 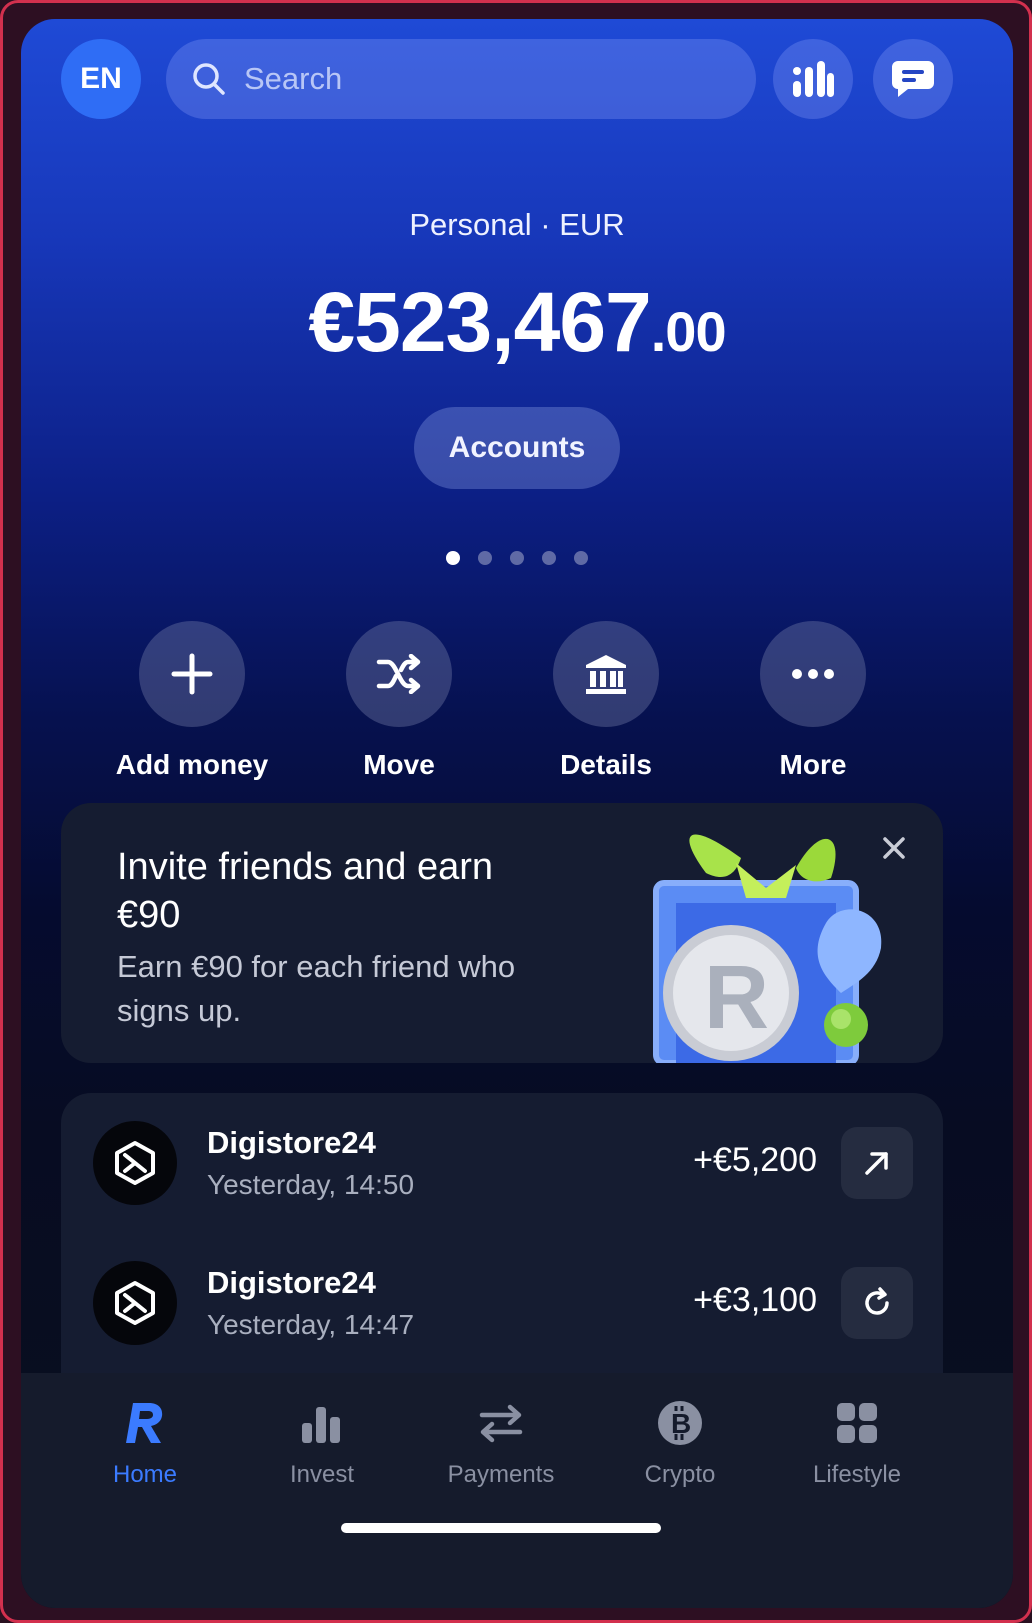 I want to click on refresh-icon, so click(x=877, y=1301).